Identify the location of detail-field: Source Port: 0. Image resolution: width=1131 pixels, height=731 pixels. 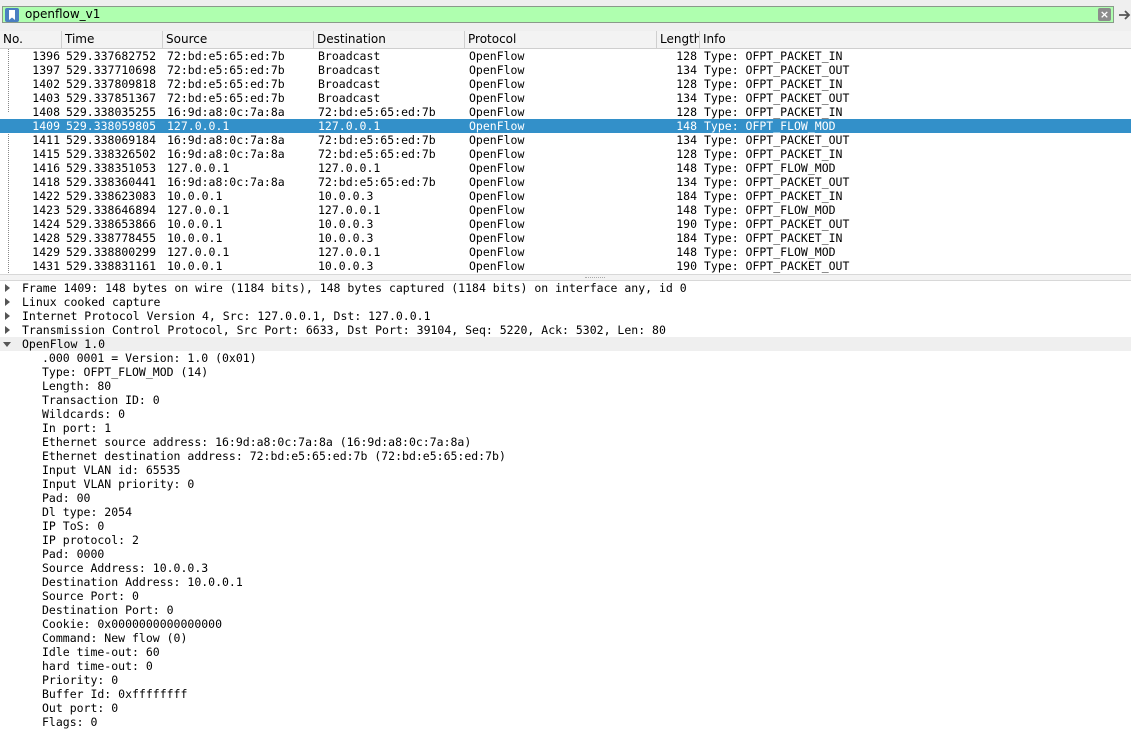
(565, 596).